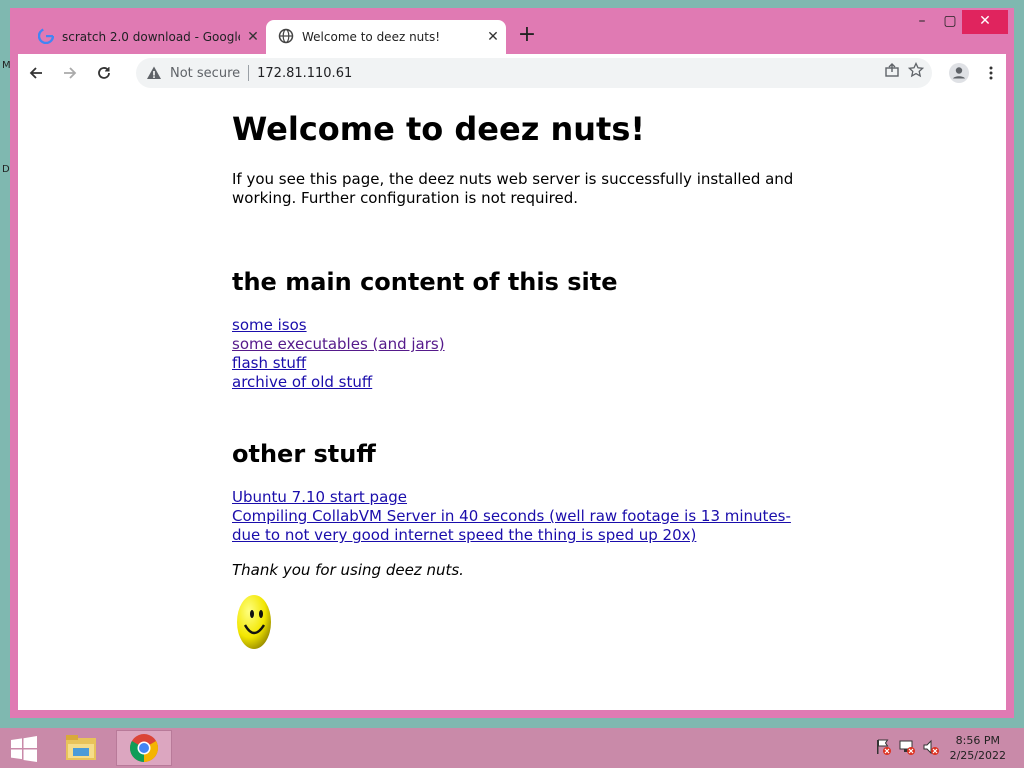 This screenshot has width=1024, height=768. Describe the element at coordinates (151, 37) in the screenshot. I see `tab-title: scratch 2.0 download - Google S` at that location.